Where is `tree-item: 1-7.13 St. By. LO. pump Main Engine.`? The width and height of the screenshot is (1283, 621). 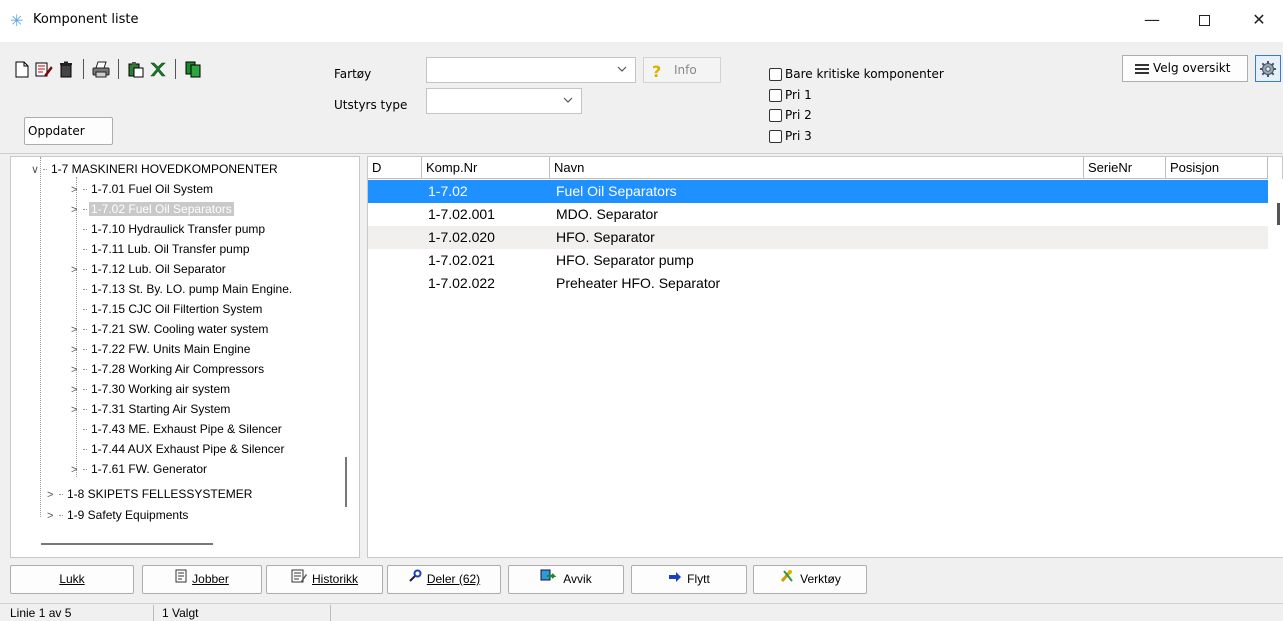 tree-item: 1-7.13 St. By. LO. pump Main Engine. is located at coordinates (182, 289).